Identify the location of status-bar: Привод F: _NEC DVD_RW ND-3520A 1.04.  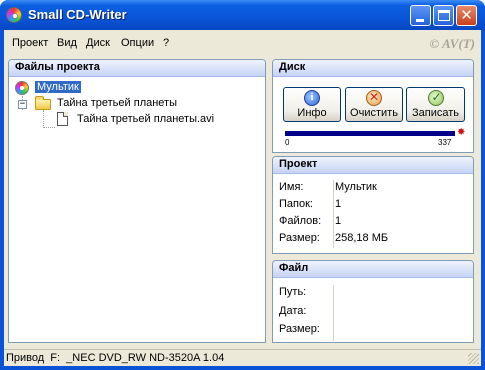
(242, 357).